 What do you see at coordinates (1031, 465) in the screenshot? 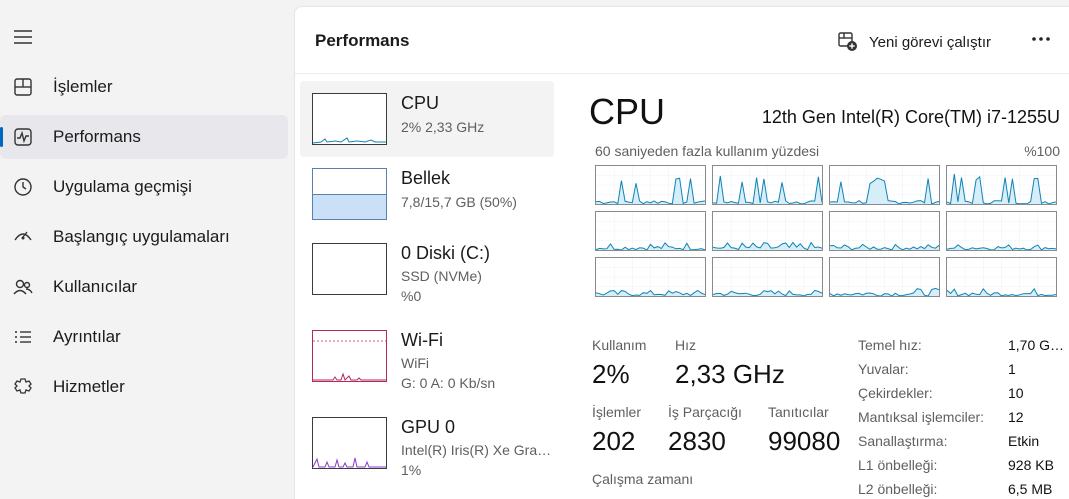
I see `spec-value: 928 KB` at bounding box center [1031, 465].